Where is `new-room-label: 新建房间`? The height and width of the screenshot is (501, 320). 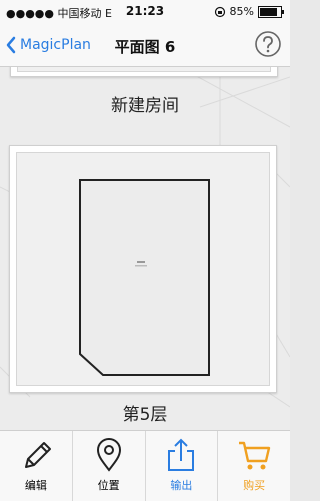
new-room-label: 新建房间 is located at coordinates (145, 103).